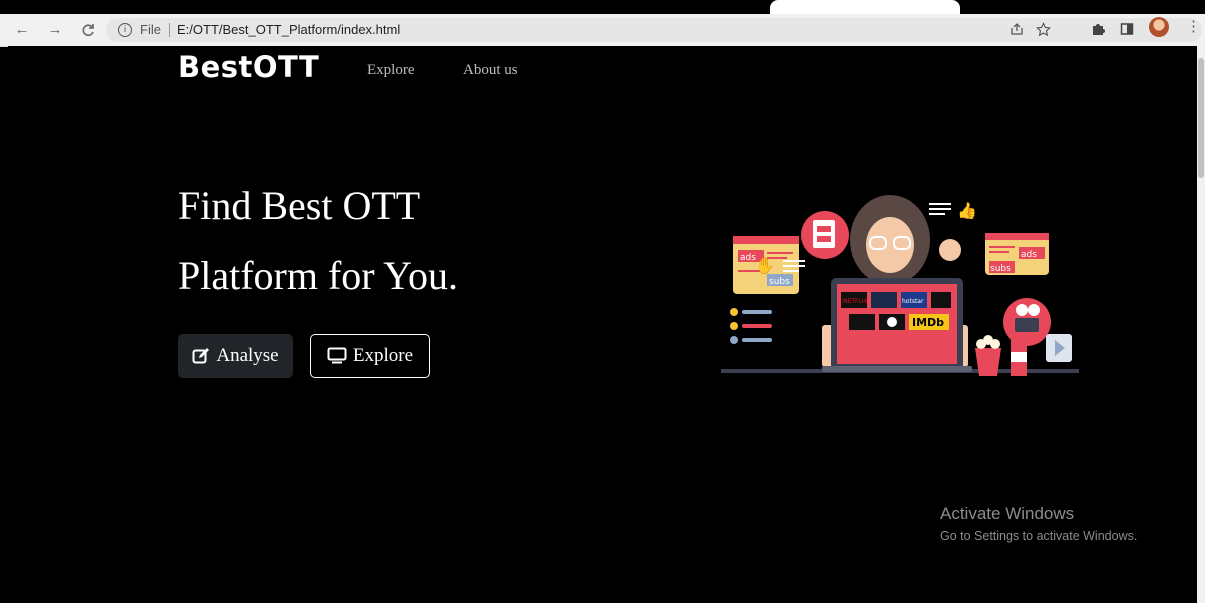  Describe the element at coordinates (288, 29) in the screenshot. I see `url-text: E:/OTT/Best_OTT_Platform/index.html` at that location.